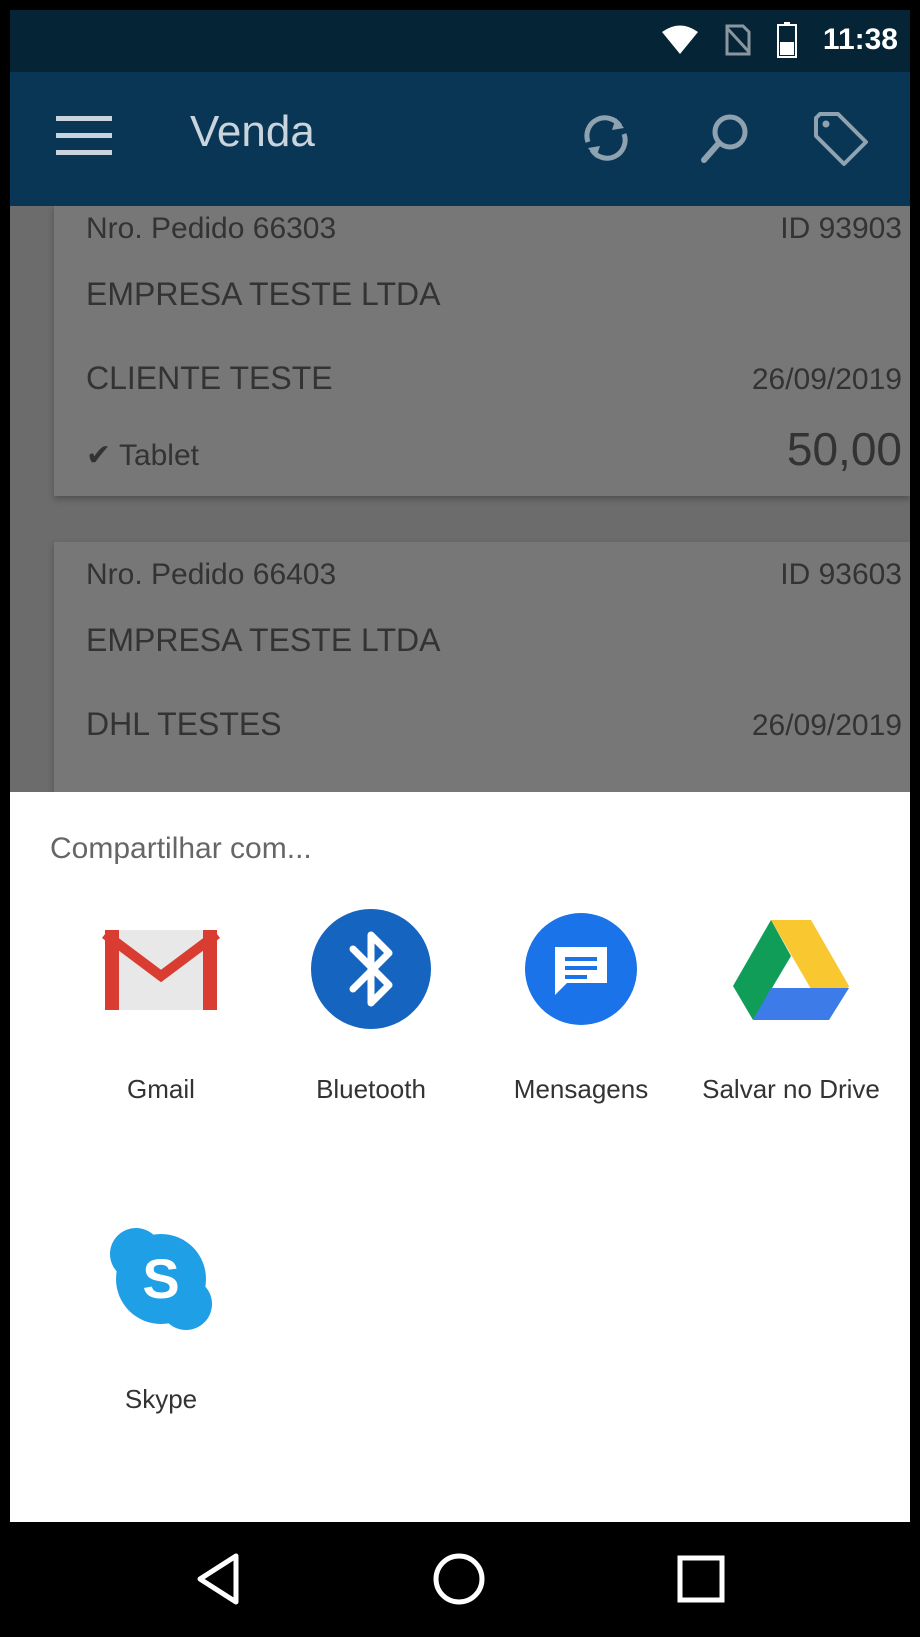  Describe the element at coordinates (786, 40) in the screenshot. I see `battery-icon` at that location.